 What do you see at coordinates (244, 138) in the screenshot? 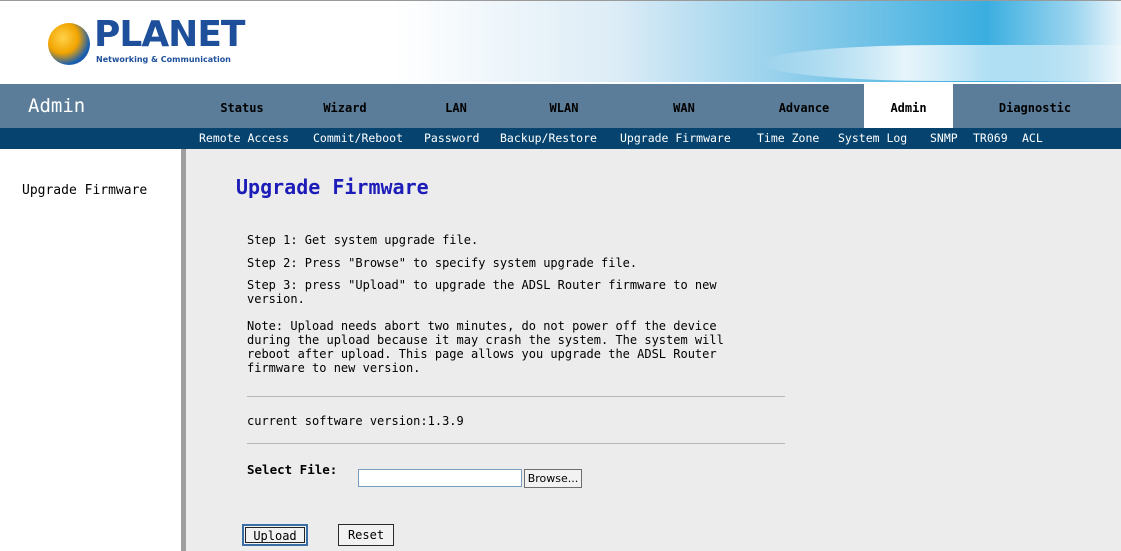
I see `subnav-remote-access: Remote Access` at bounding box center [244, 138].